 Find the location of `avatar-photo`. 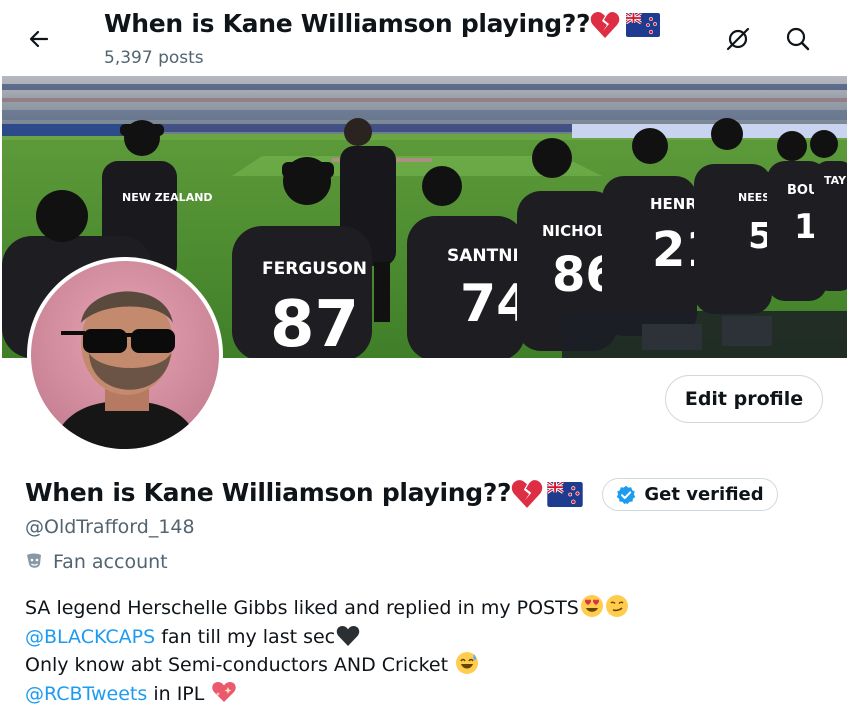

avatar-photo is located at coordinates (125, 355).